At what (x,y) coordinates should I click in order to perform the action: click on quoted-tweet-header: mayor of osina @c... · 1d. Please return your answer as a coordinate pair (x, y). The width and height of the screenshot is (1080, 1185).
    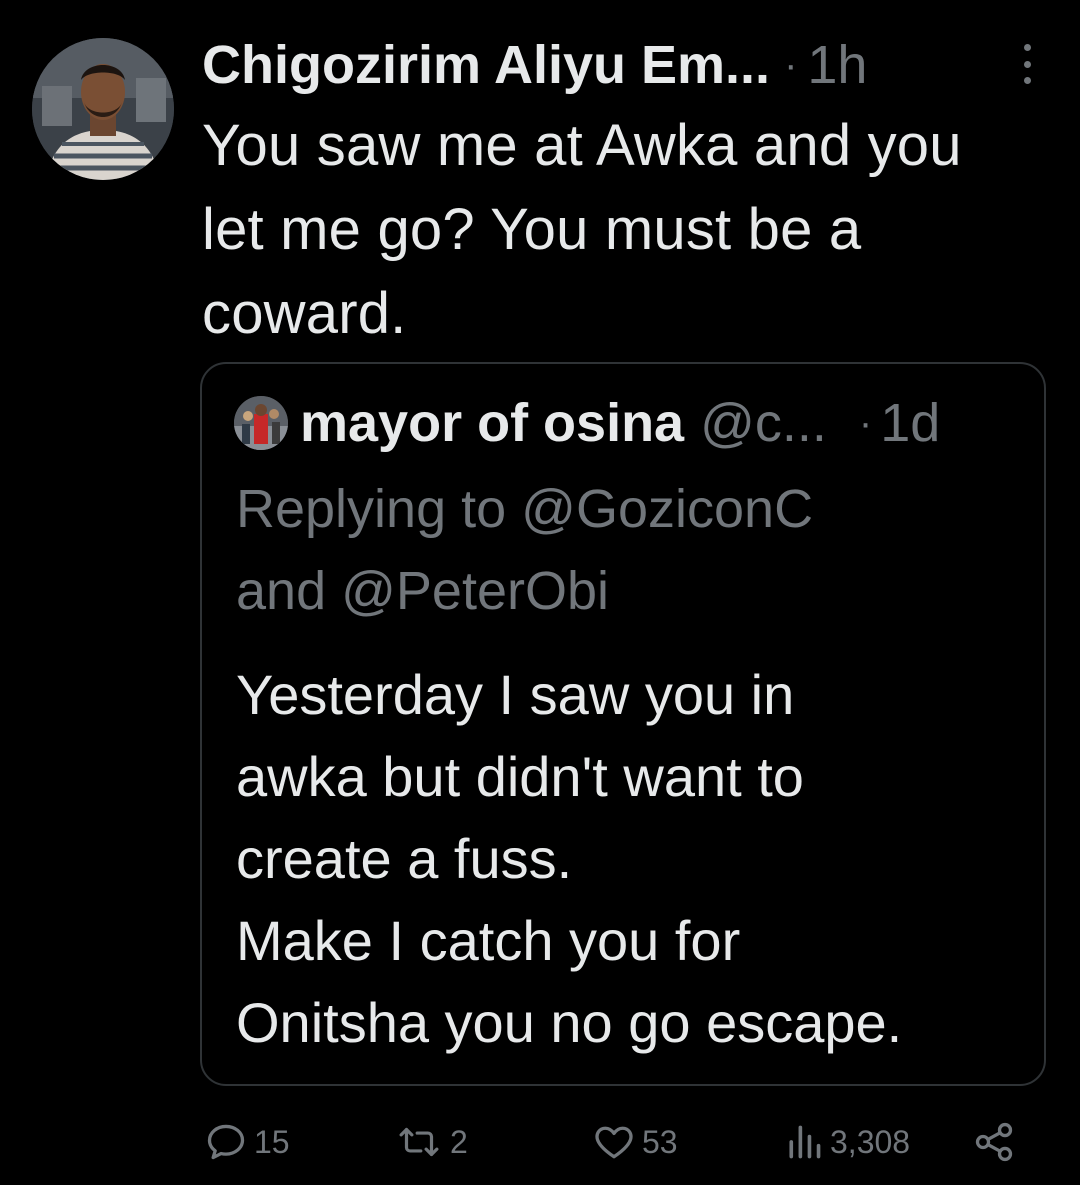
    Looking at the image, I should click on (620, 423).